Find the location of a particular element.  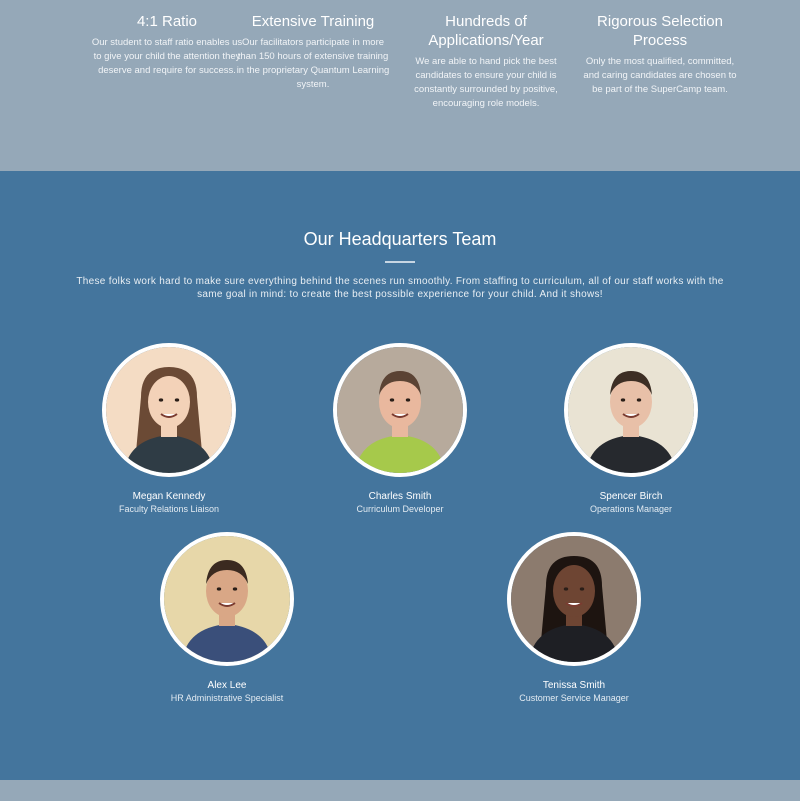

section-title: Our Headquarters Team is located at coordinates (400, 239).